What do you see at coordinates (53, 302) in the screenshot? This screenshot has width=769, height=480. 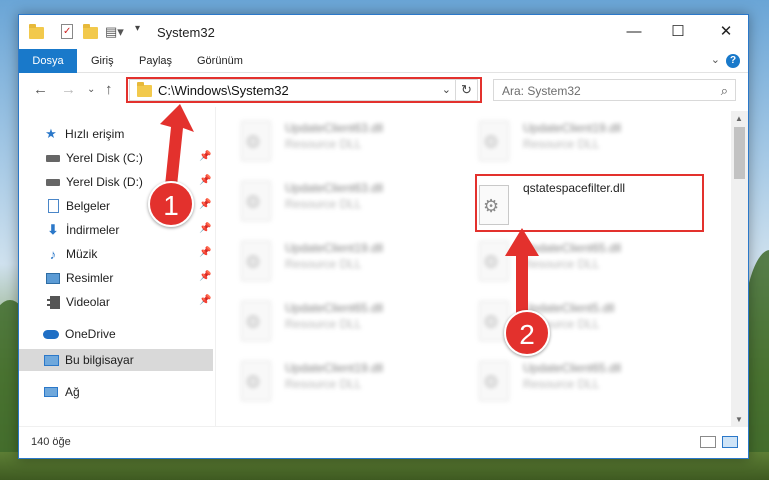 I see `videos-icon` at bounding box center [53, 302].